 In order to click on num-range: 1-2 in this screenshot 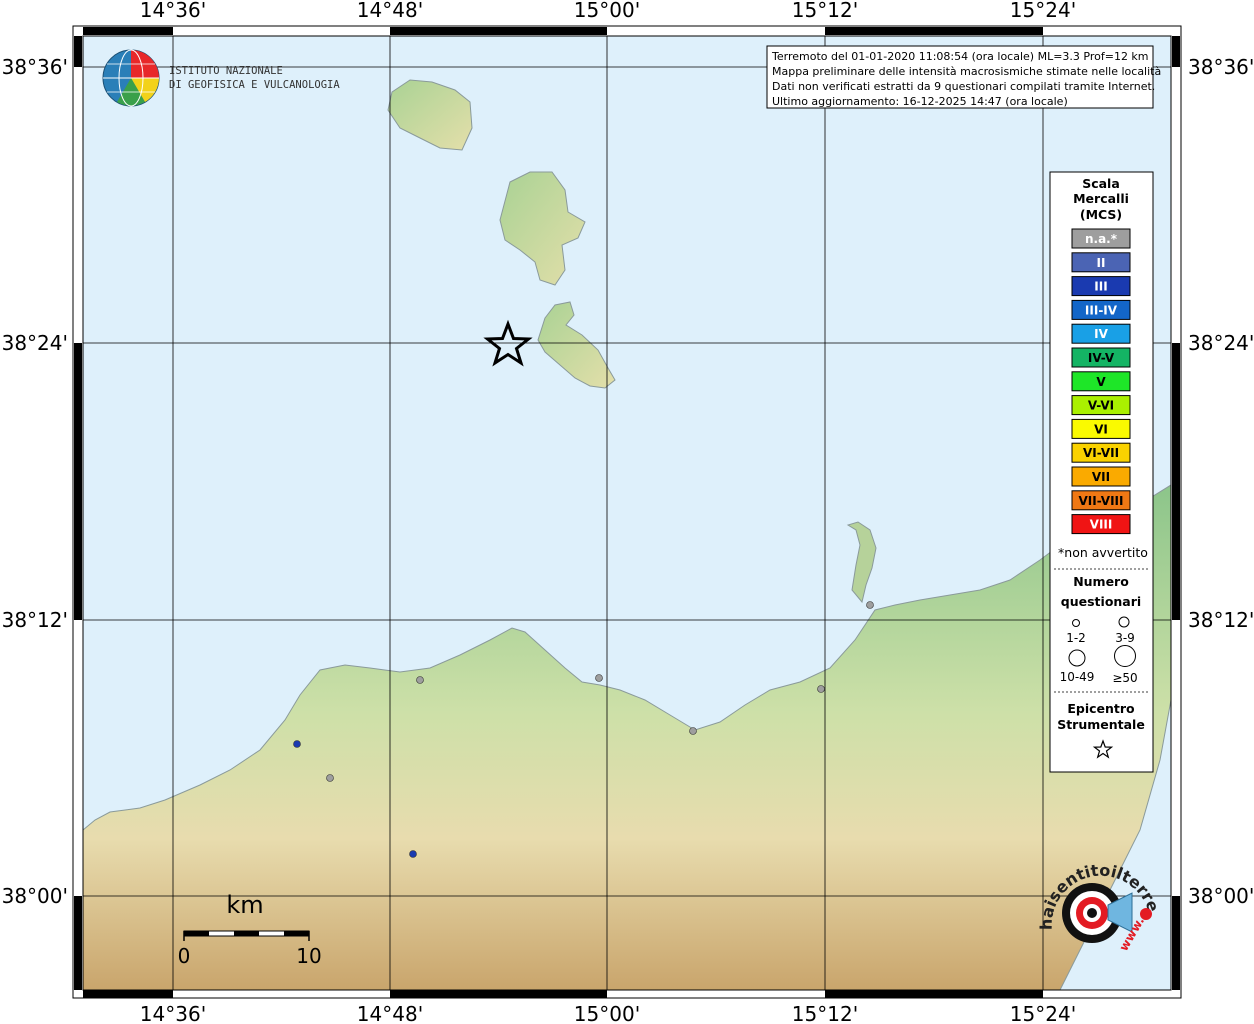, I will do `click(1076, 638)`.